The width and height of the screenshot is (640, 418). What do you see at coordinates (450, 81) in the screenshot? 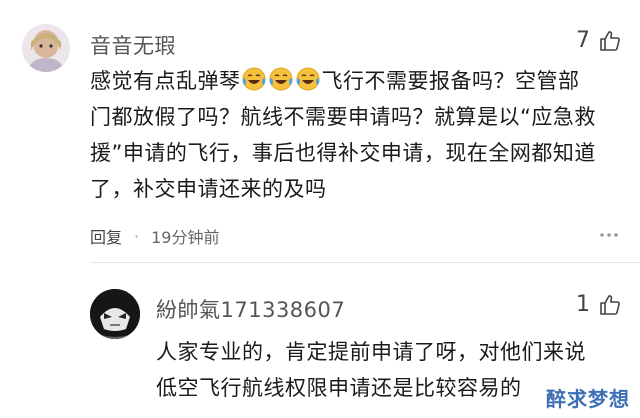
I see `comment-text-segment: 飞行不需要报备吗？空管部` at bounding box center [450, 81].